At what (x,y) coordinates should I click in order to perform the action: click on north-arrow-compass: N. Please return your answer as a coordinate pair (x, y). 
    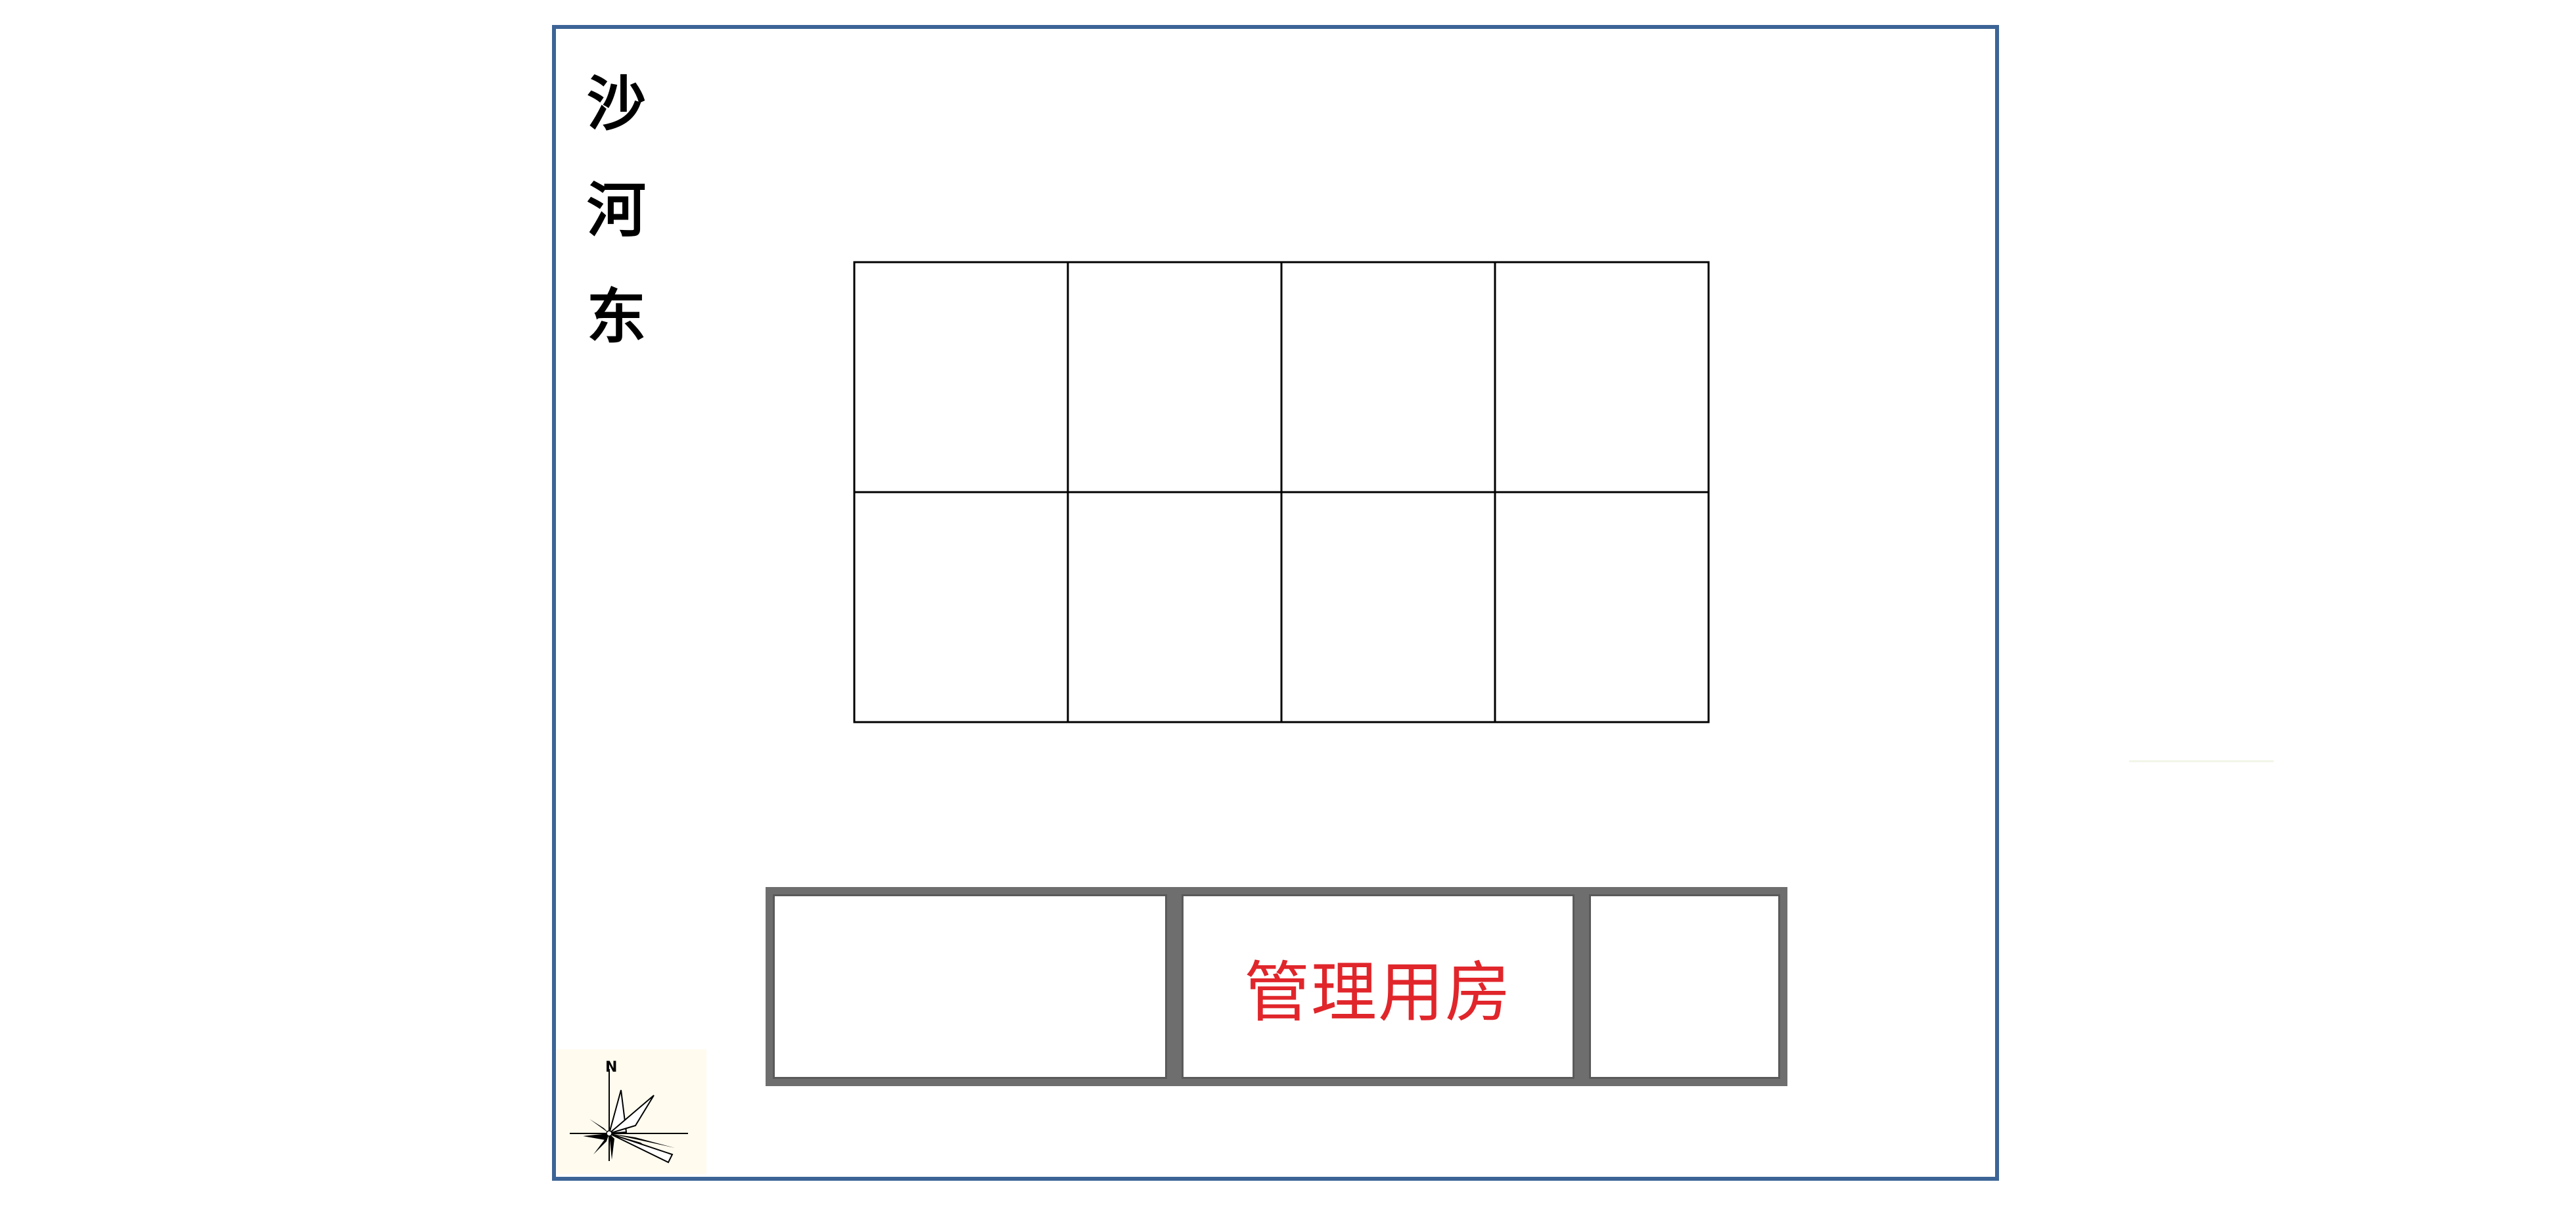
    Looking at the image, I should click on (631, 1111).